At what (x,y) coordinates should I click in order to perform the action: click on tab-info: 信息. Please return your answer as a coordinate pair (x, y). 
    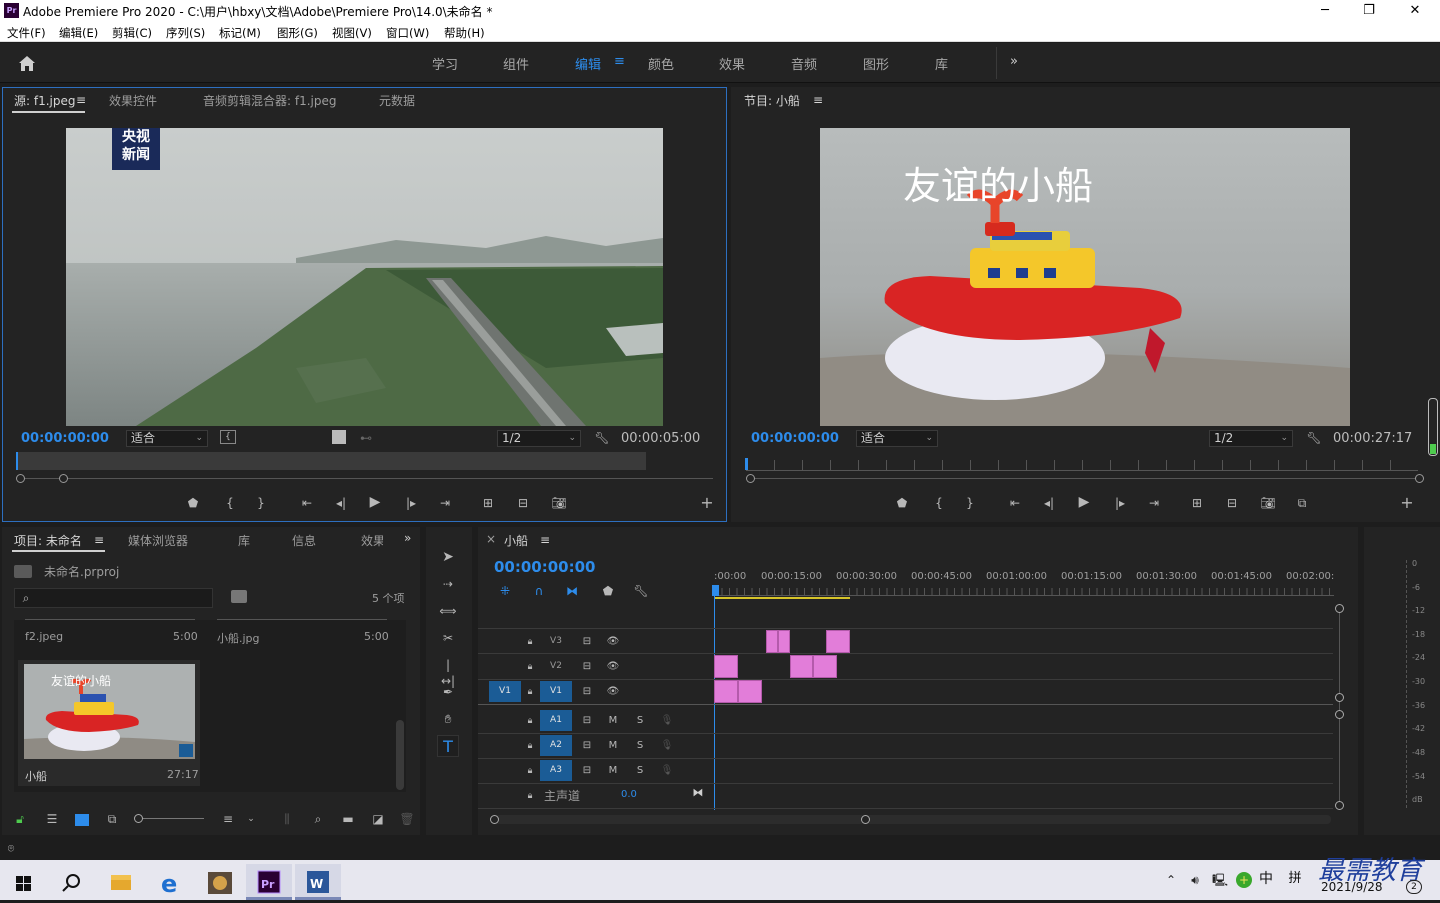
    Looking at the image, I should click on (304, 540).